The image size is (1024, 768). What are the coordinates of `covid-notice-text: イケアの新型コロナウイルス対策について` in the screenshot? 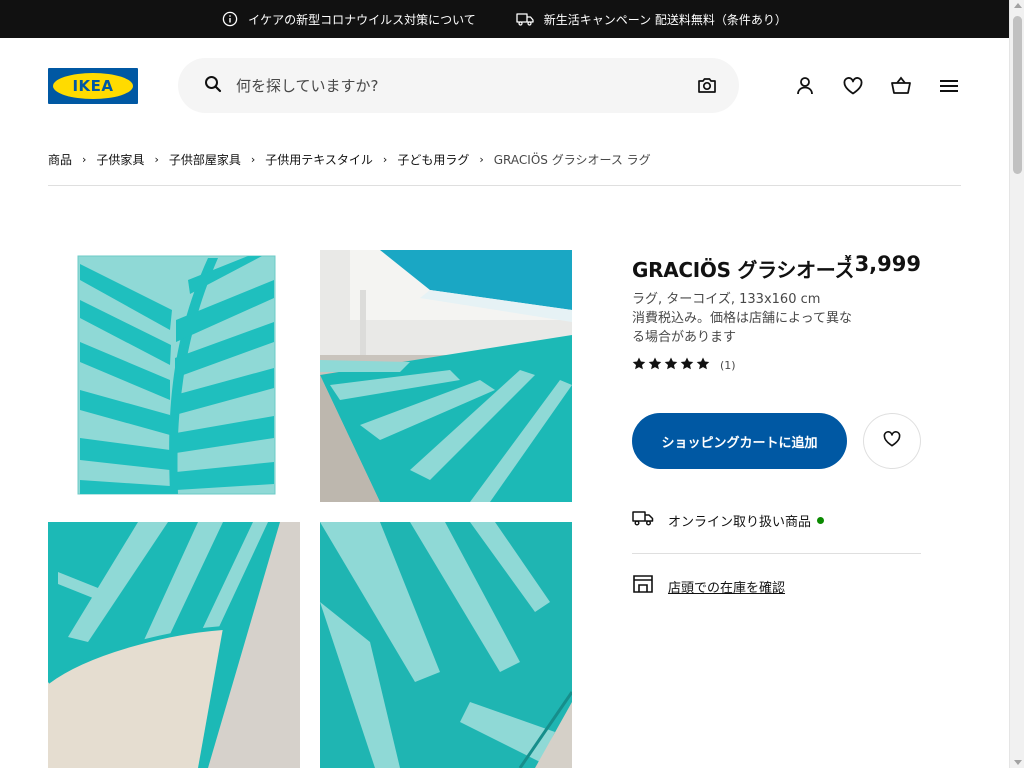 It's located at (362, 19).